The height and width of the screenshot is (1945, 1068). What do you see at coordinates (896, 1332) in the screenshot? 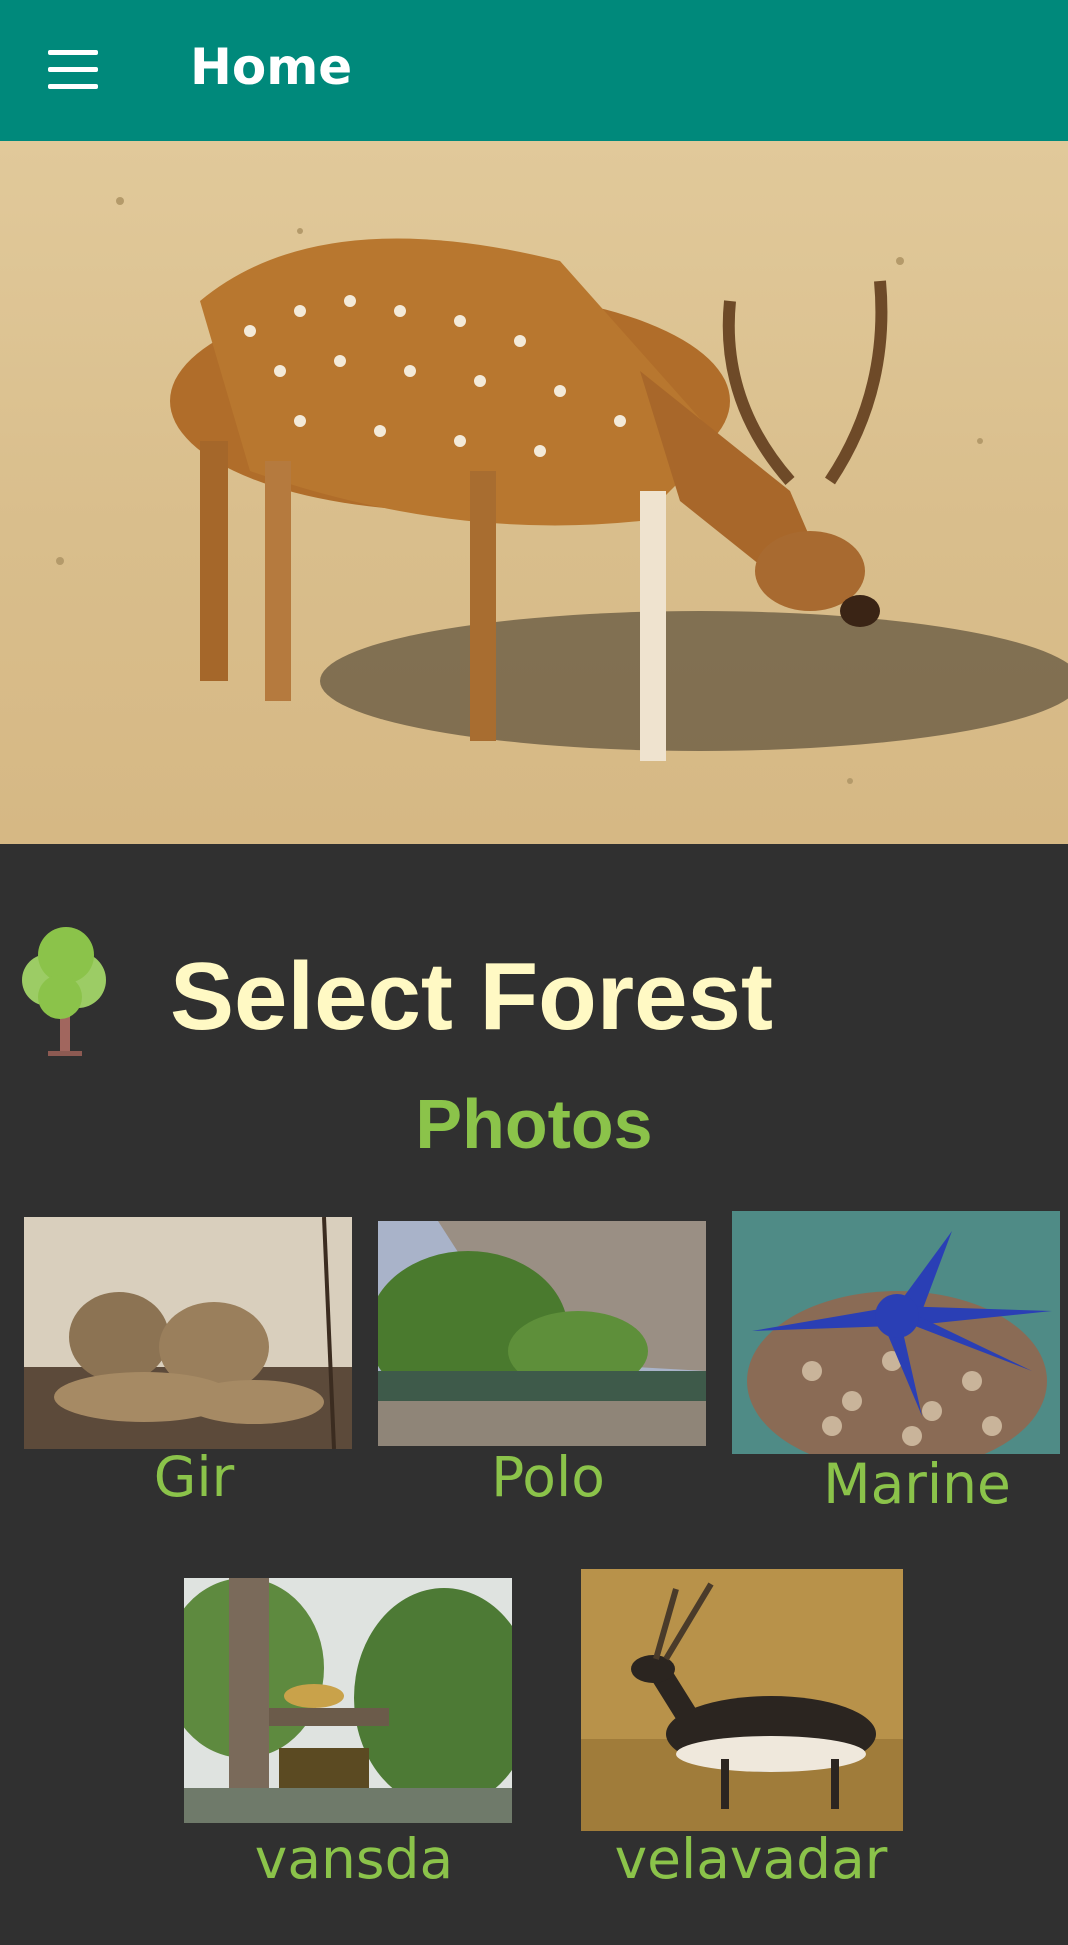
I see `starfish-photo` at bounding box center [896, 1332].